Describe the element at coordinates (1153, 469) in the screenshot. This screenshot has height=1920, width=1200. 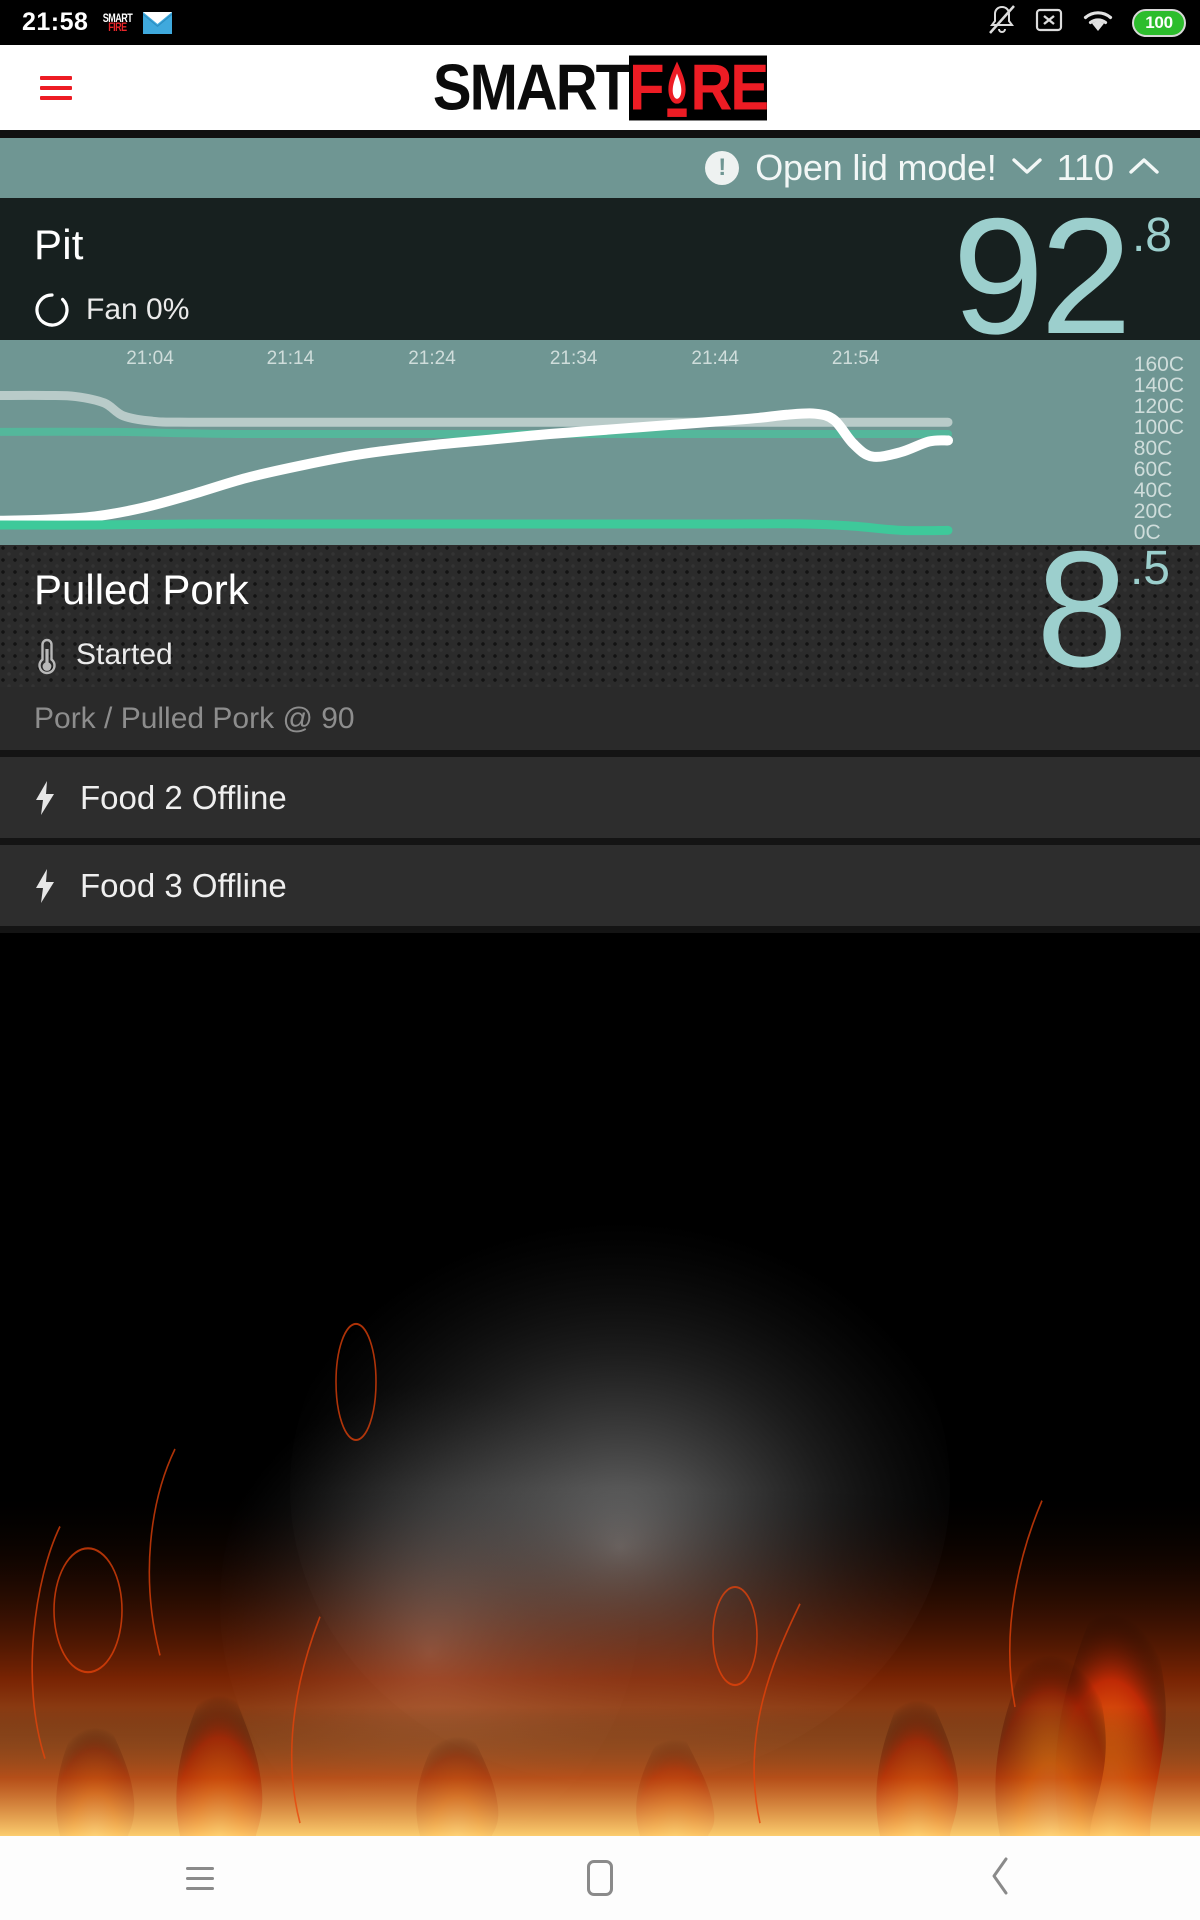
I see `chart-y-tick: 60C` at that location.